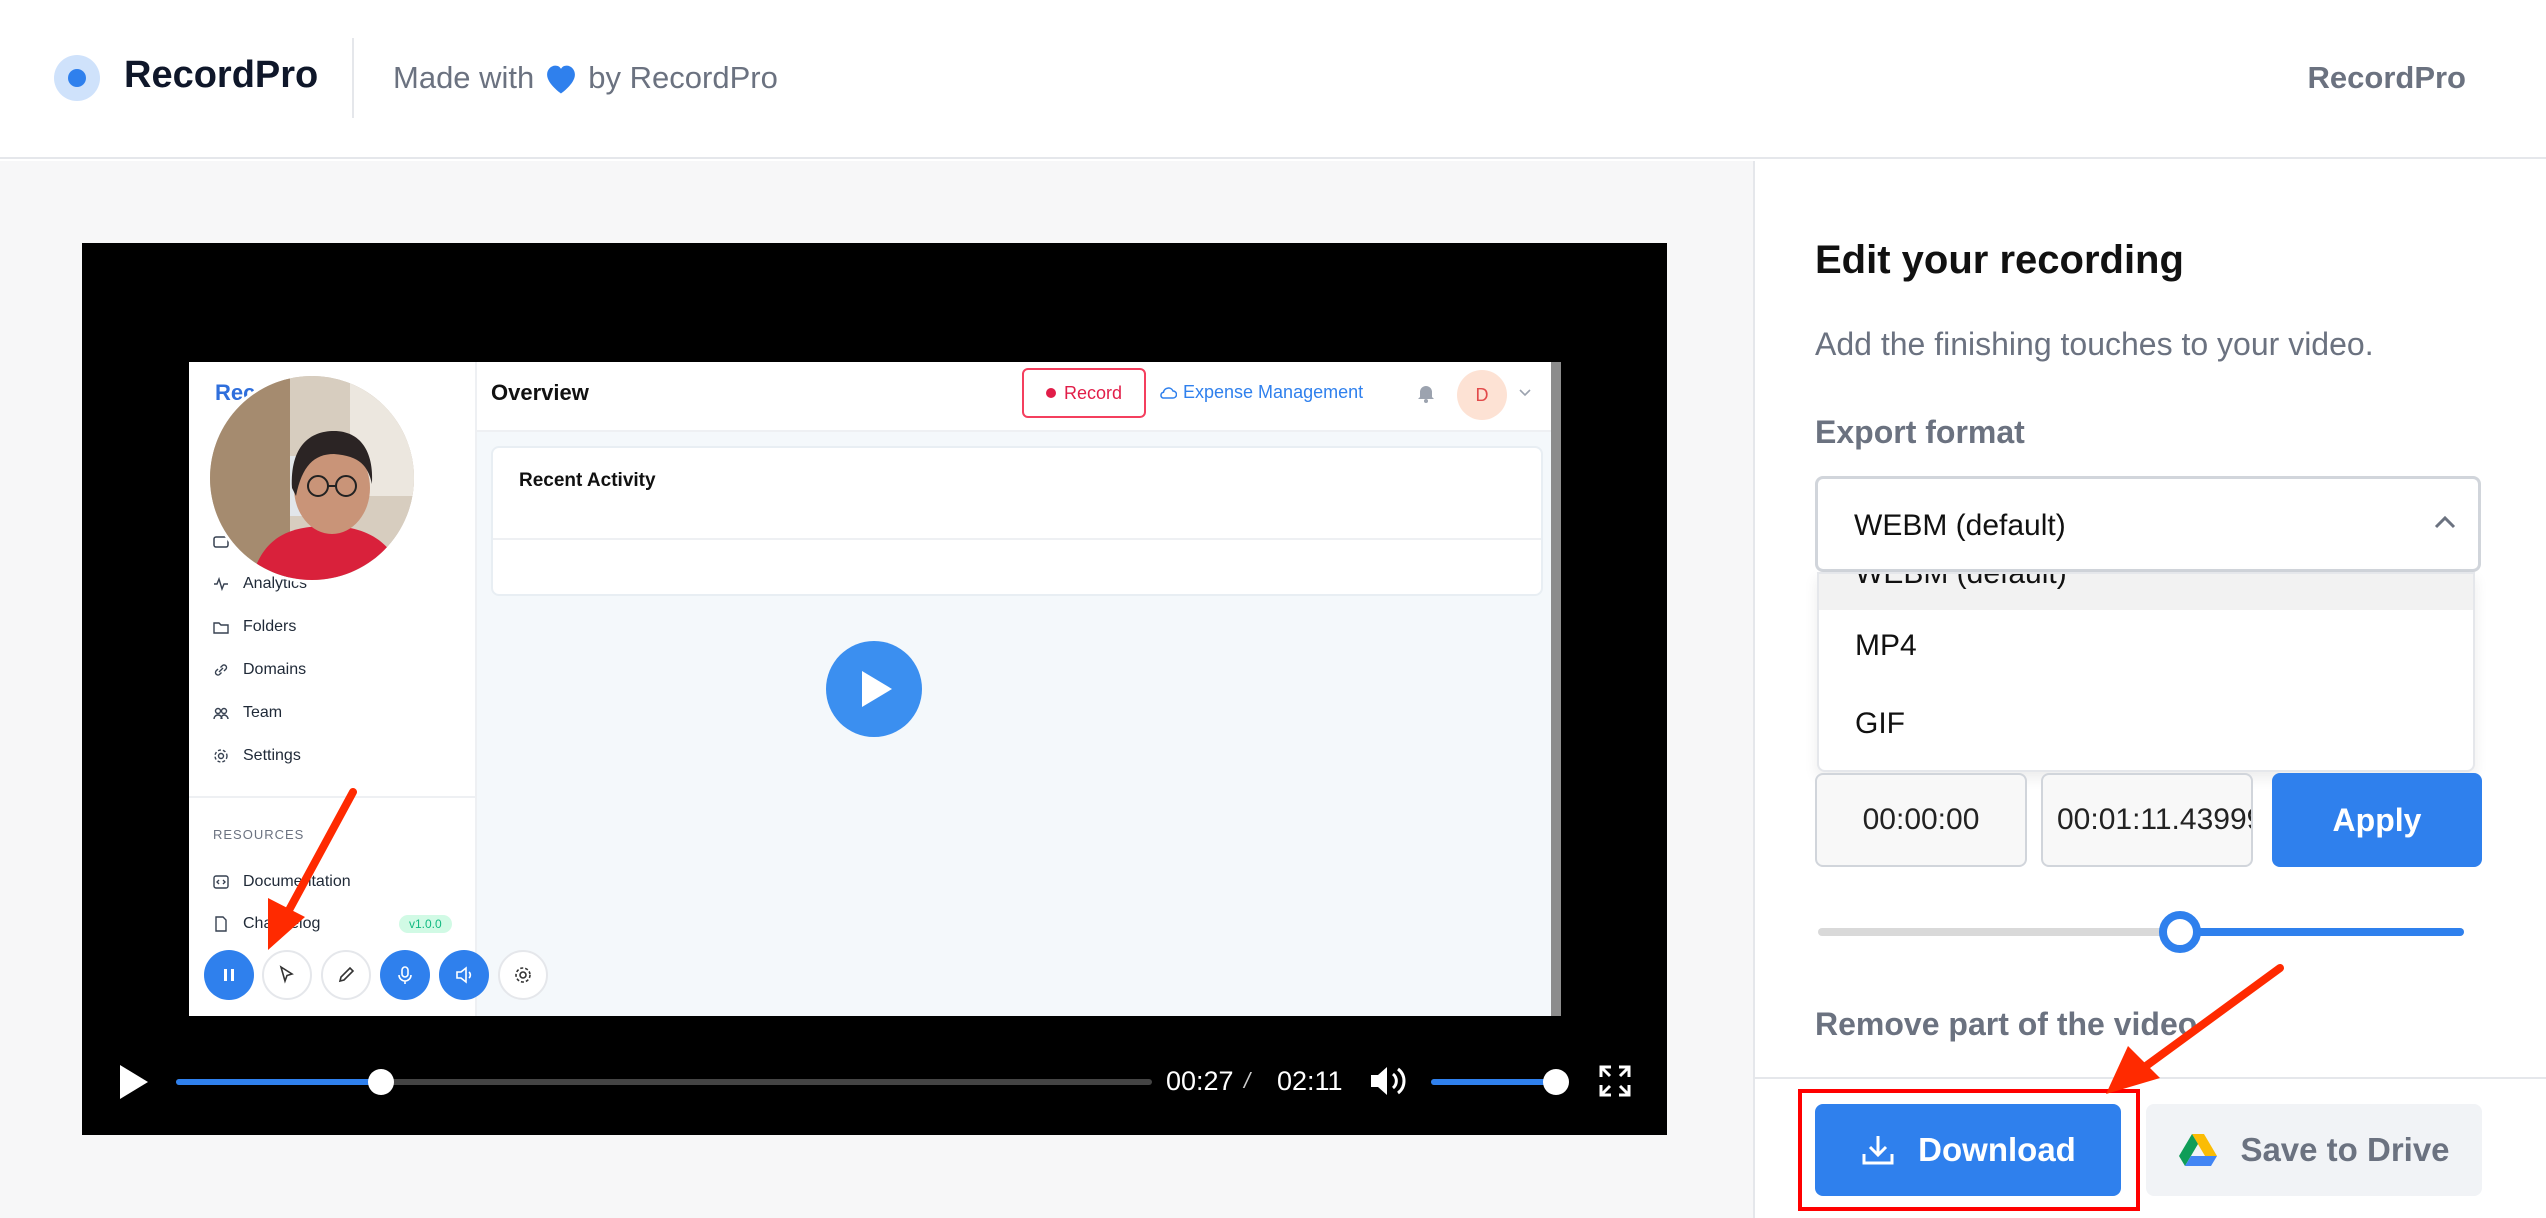 The width and height of the screenshot is (2546, 1218). I want to click on remove-part-label: Remove part of the video, so click(2006, 1024).